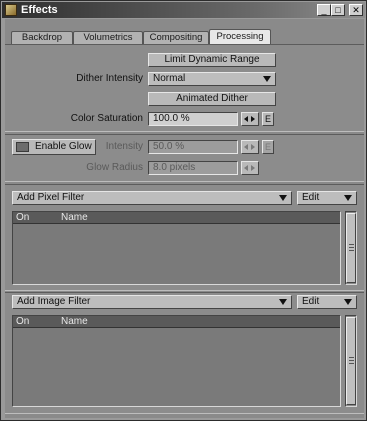 This screenshot has height=421, width=367. What do you see at coordinates (183, 10) in the screenshot?
I see `title-bar: Effects _ □ ✕` at bounding box center [183, 10].